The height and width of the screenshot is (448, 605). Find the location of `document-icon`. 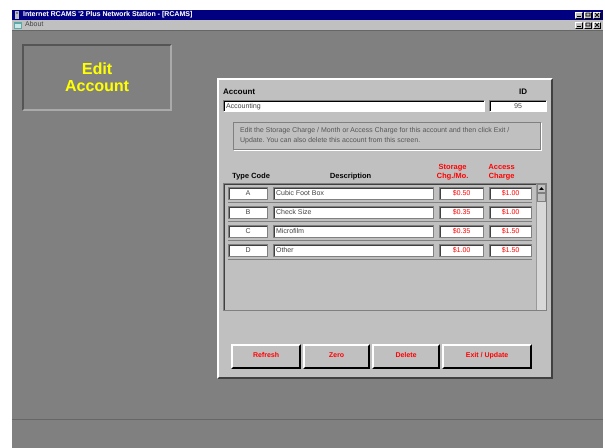

document-icon is located at coordinates (18, 25).